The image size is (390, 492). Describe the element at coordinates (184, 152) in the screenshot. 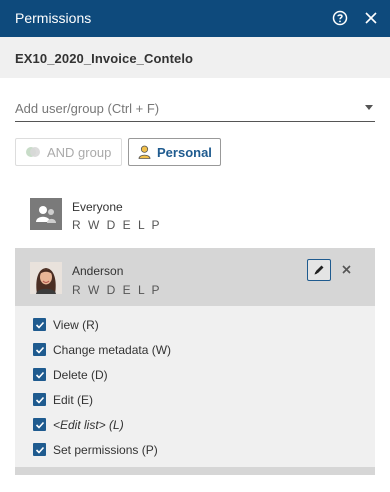

I see `personal-label: Personal` at that location.